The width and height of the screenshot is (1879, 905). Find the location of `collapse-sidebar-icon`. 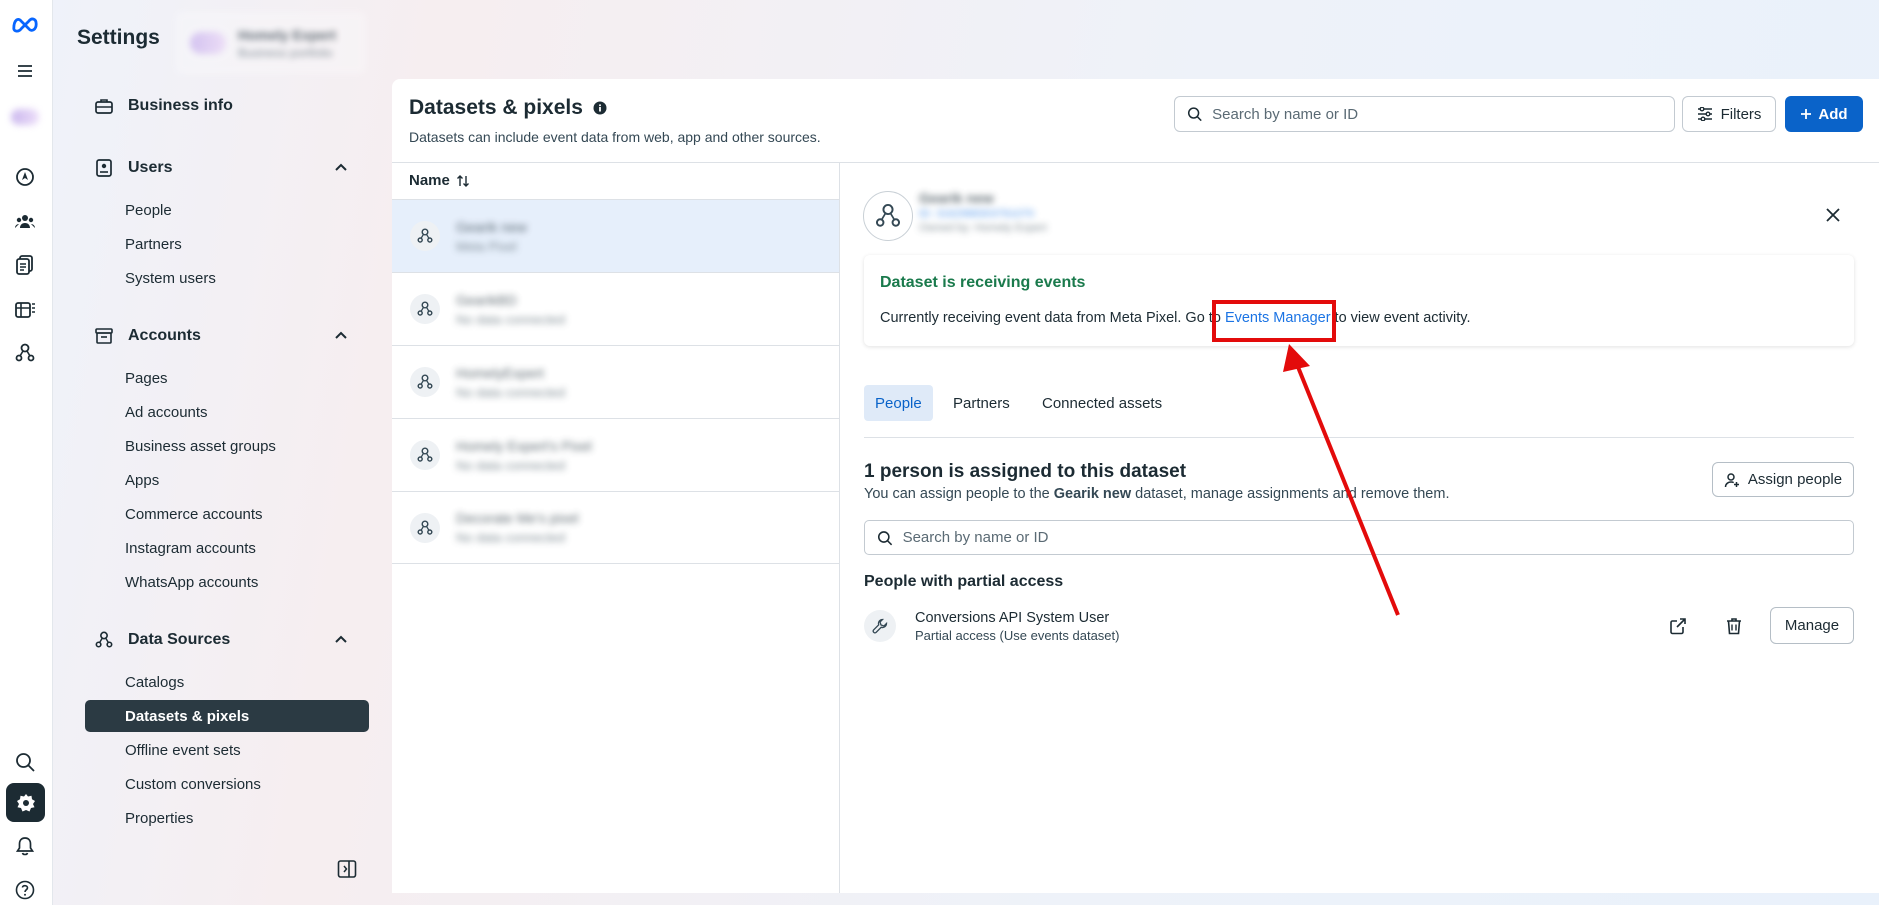

collapse-sidebar-icon is located at coordinates (347, 869).